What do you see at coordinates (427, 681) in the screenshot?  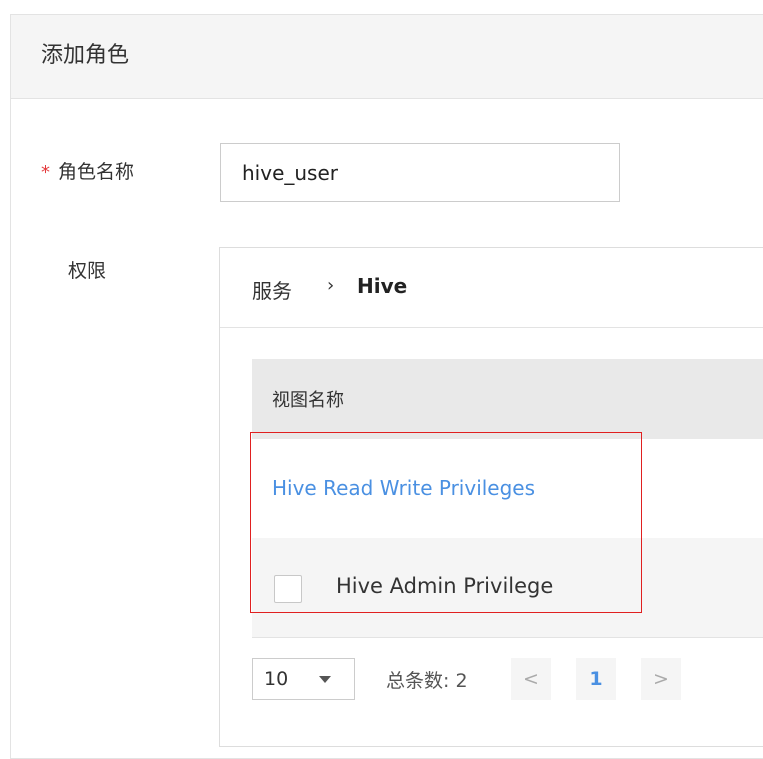 I see `total-count: 总条数: 2` at bounding box center [427, 681].